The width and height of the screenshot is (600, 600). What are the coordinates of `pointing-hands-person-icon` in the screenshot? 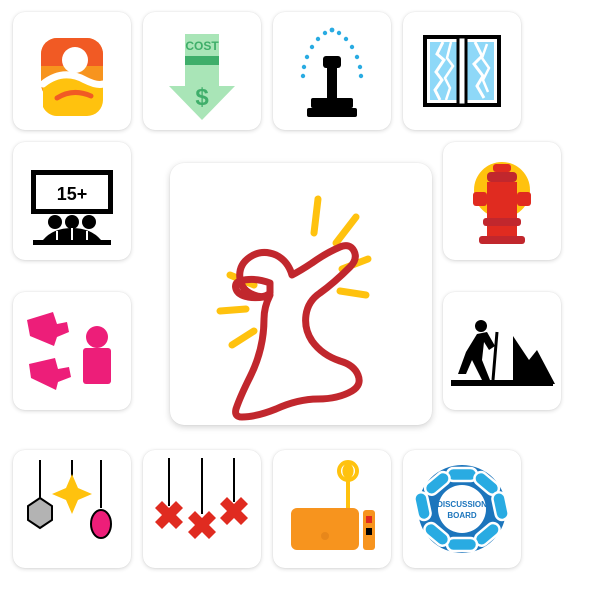 It's located at (69, 351).